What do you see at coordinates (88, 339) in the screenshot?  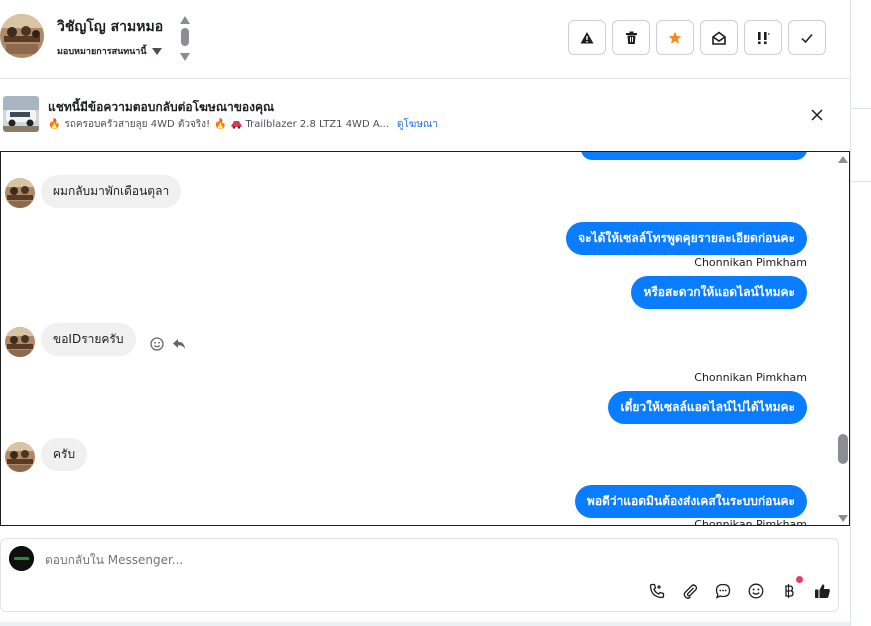 I see `message-bubble-incoming: ขอIDรายครับ` at bounding box center [88, 339].